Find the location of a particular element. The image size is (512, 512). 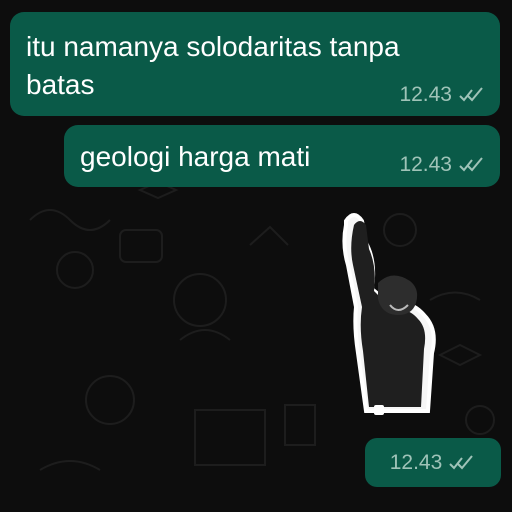

message-bubble-2: geologi harga mati 12.43 is located at coordinates (282, 156).